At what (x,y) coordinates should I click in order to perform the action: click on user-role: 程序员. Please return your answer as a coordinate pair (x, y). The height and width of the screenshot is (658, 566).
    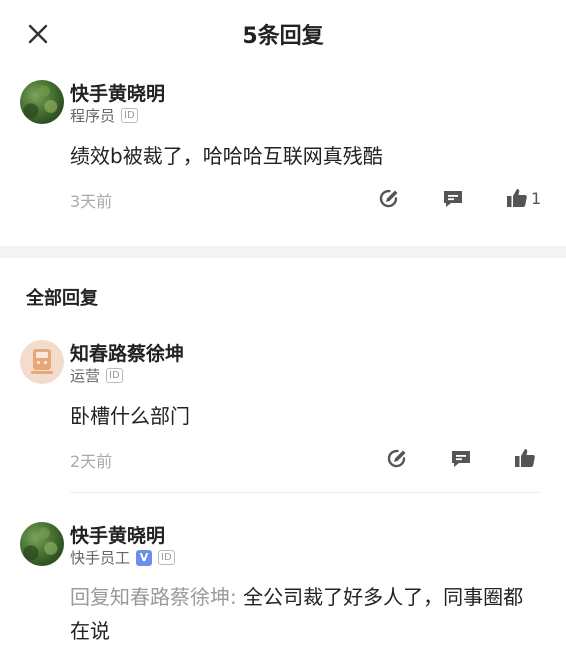
    Looking at the image, I should click on (93, 116).